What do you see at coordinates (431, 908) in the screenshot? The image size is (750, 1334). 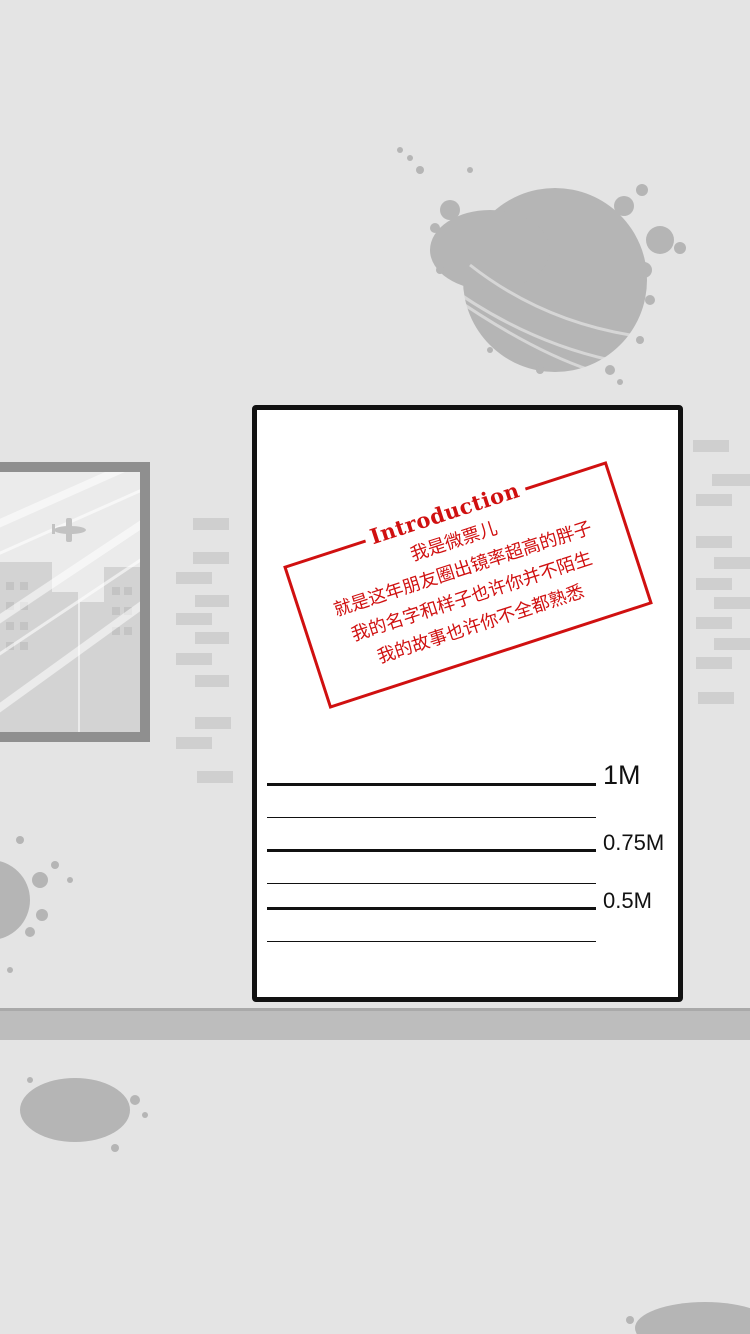 I see `ruler-line-05m` at bounding box center [431, 908].